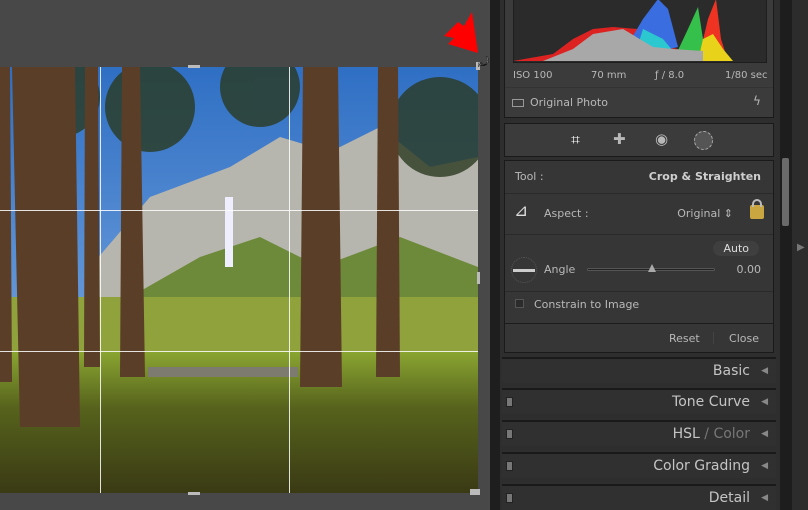 The width and height of the screenshot is (808, 510). Describe the element at coordinates (757, 101) in the screenshot. I see `flash-icon: ϟ` at that location.